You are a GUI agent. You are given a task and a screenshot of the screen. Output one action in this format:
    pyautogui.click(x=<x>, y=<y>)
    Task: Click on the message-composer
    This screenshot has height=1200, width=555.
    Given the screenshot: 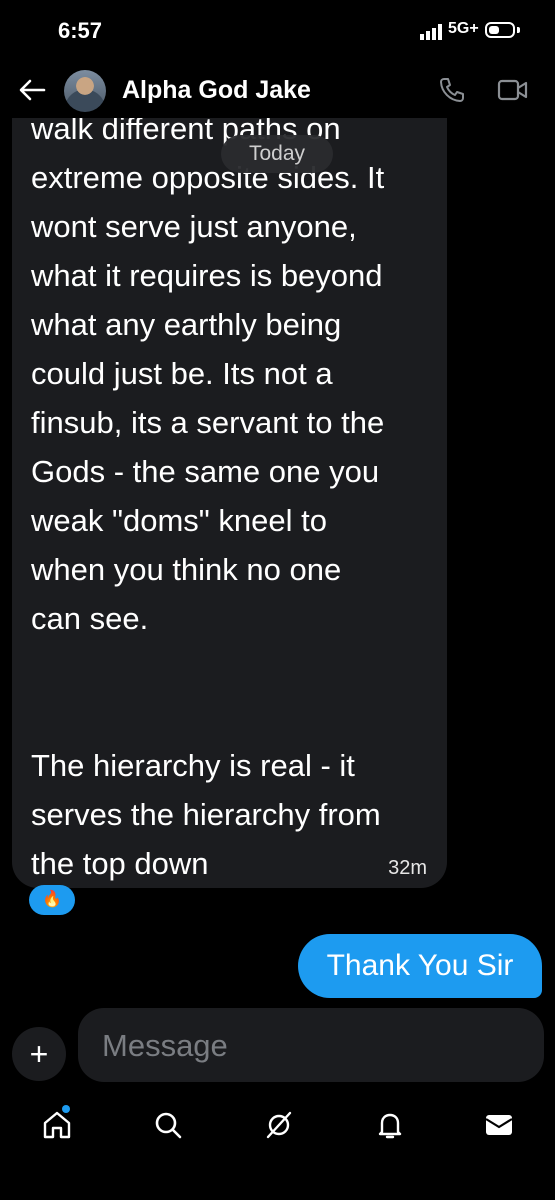 What is the action you would take?
    pyautogui.click(x=311, y=1046)
    